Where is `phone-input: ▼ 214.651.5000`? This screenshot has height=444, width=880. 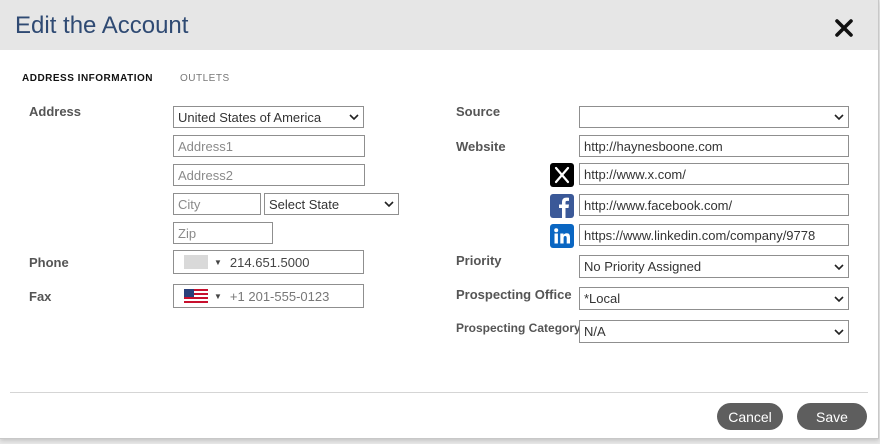
phone-input: ▼ 214.651.5000 is located at coordinates (268, 262).